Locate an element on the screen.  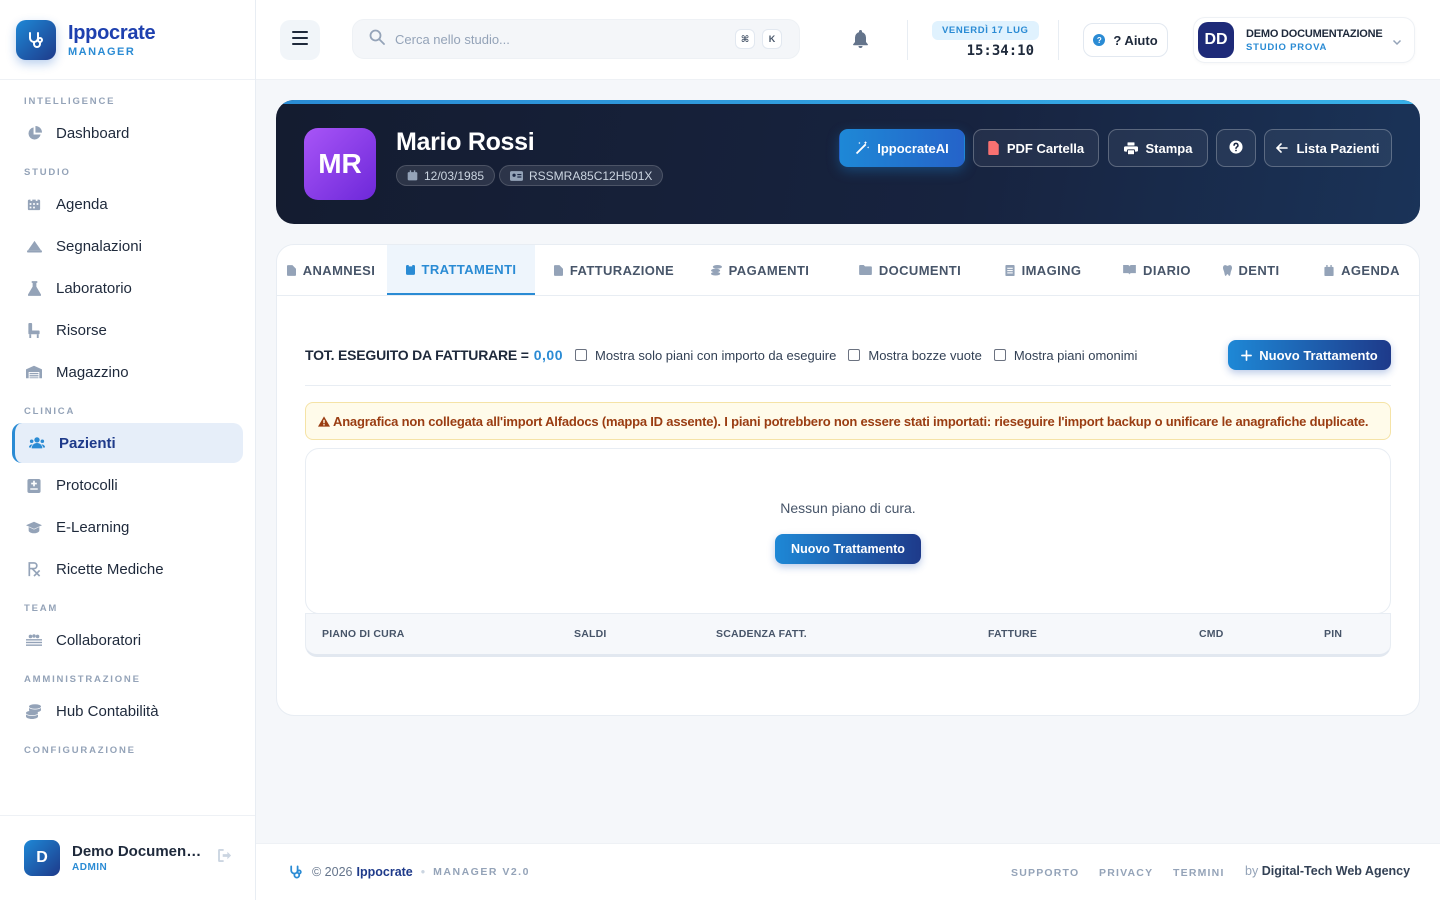
avatar: DD is located at coordinates (1216, 40).